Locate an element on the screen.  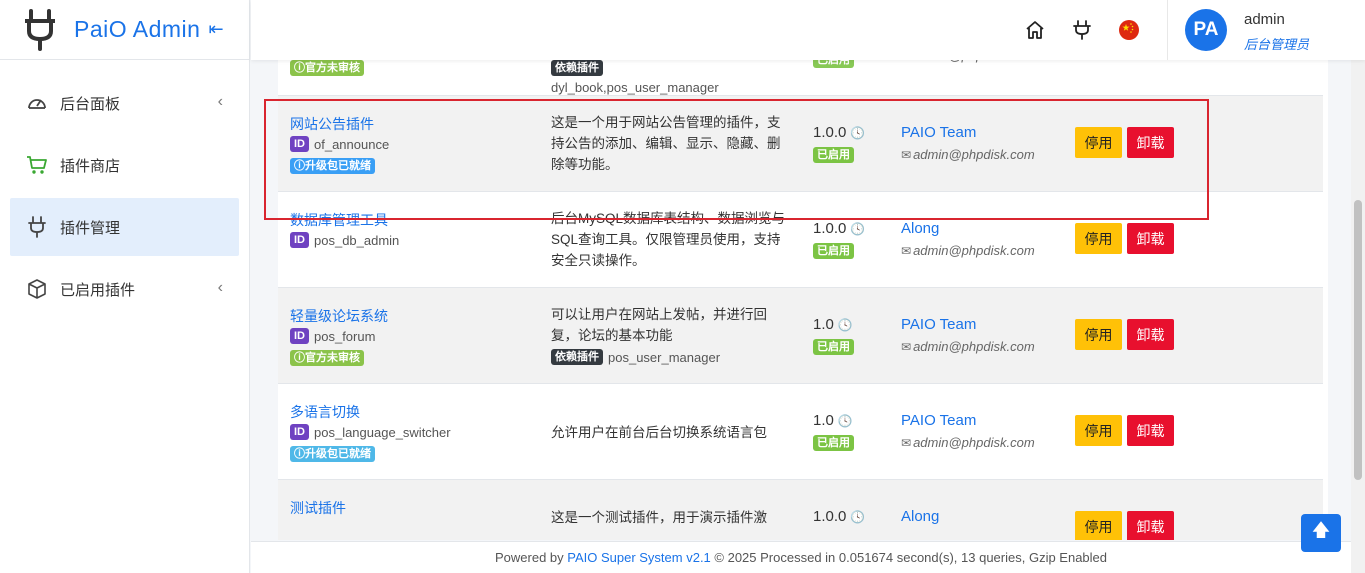
sidebar-item-label: 后台面板 is located at coordinates (90, 104).